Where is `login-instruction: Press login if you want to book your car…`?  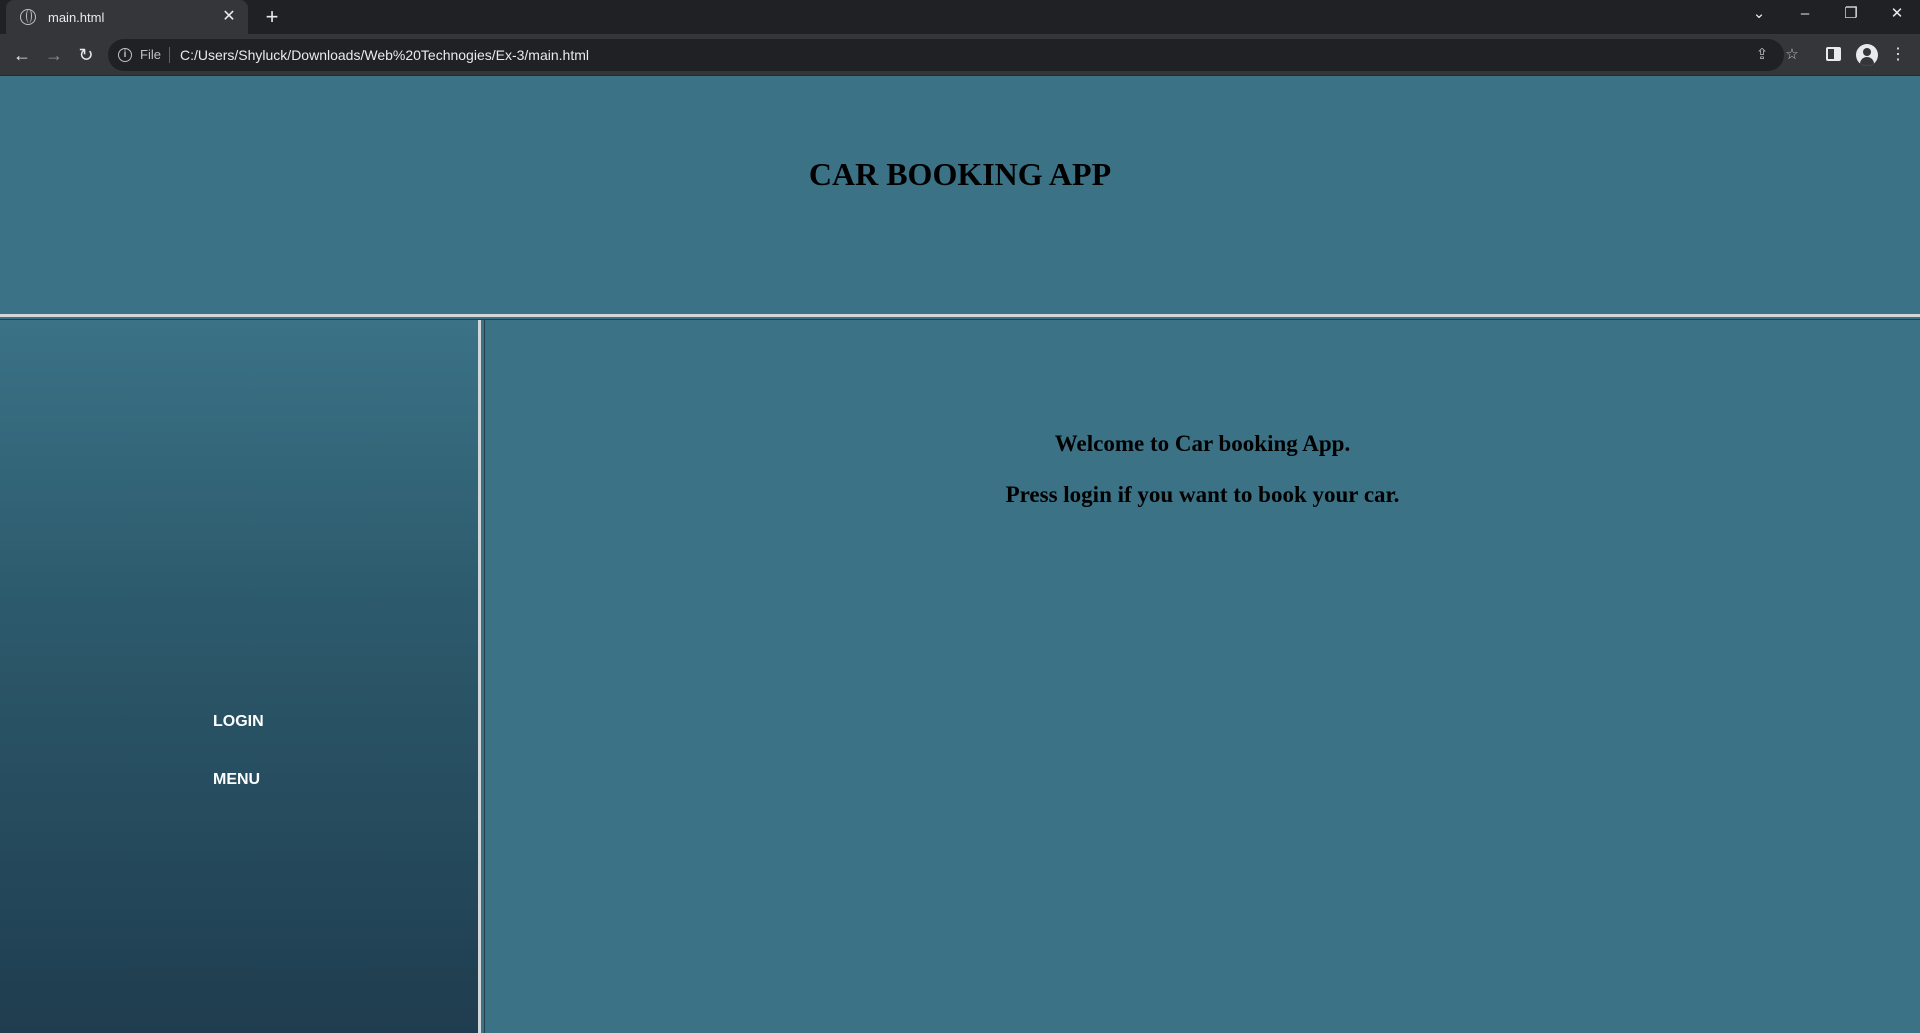 login-instruction: Press login if you want to book your car… is located at coordinates (1202, 494).